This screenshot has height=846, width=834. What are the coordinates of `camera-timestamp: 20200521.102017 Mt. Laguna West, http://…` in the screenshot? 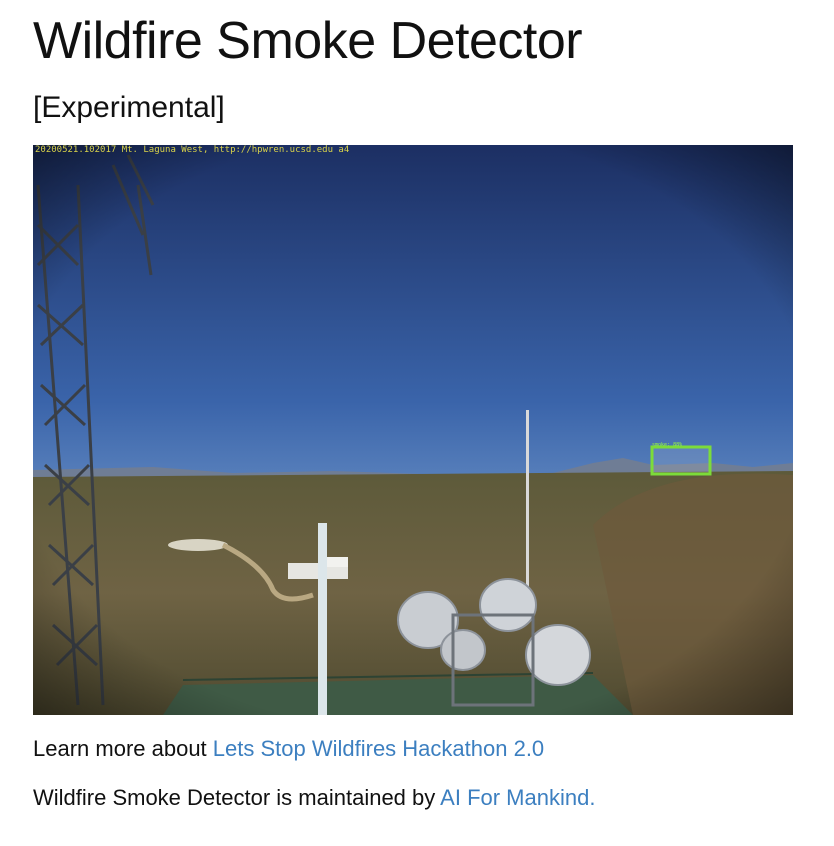 It's located at (192, 150).